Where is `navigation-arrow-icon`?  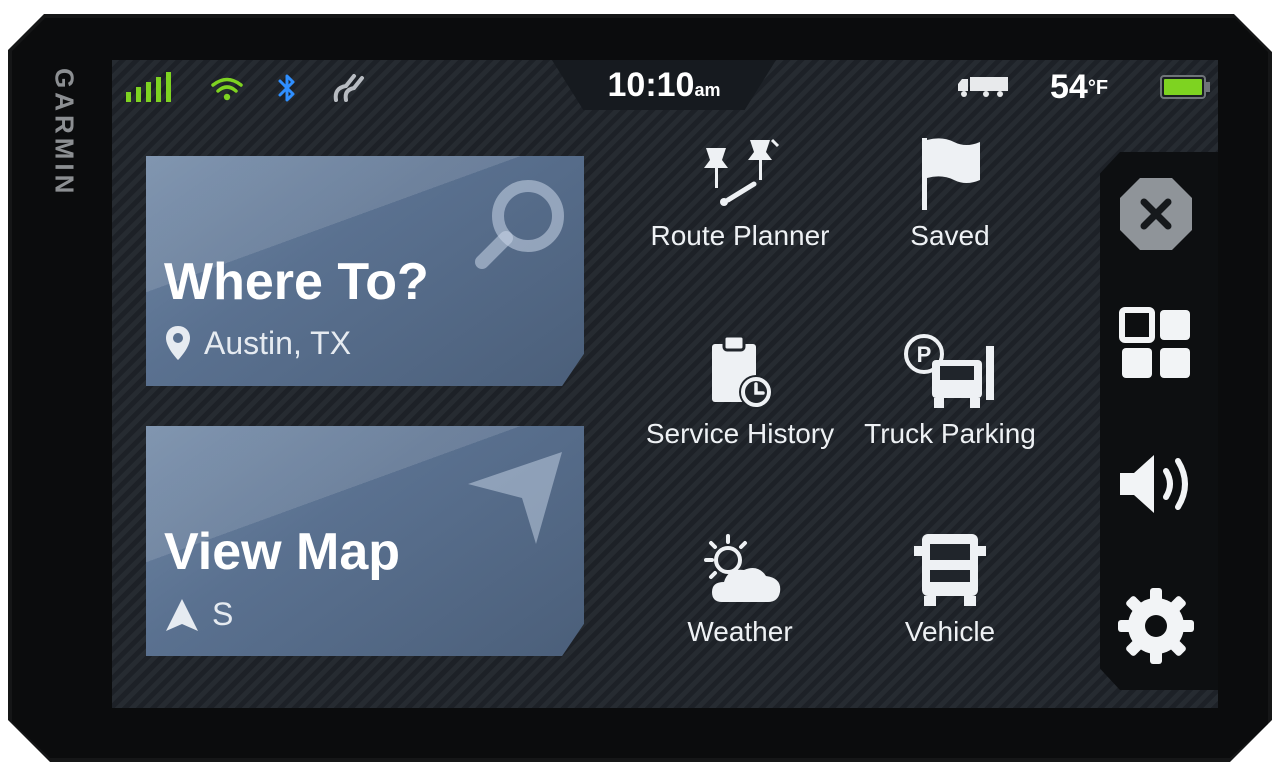 navigation-arrow-icon is located at coordinates (515, 498).